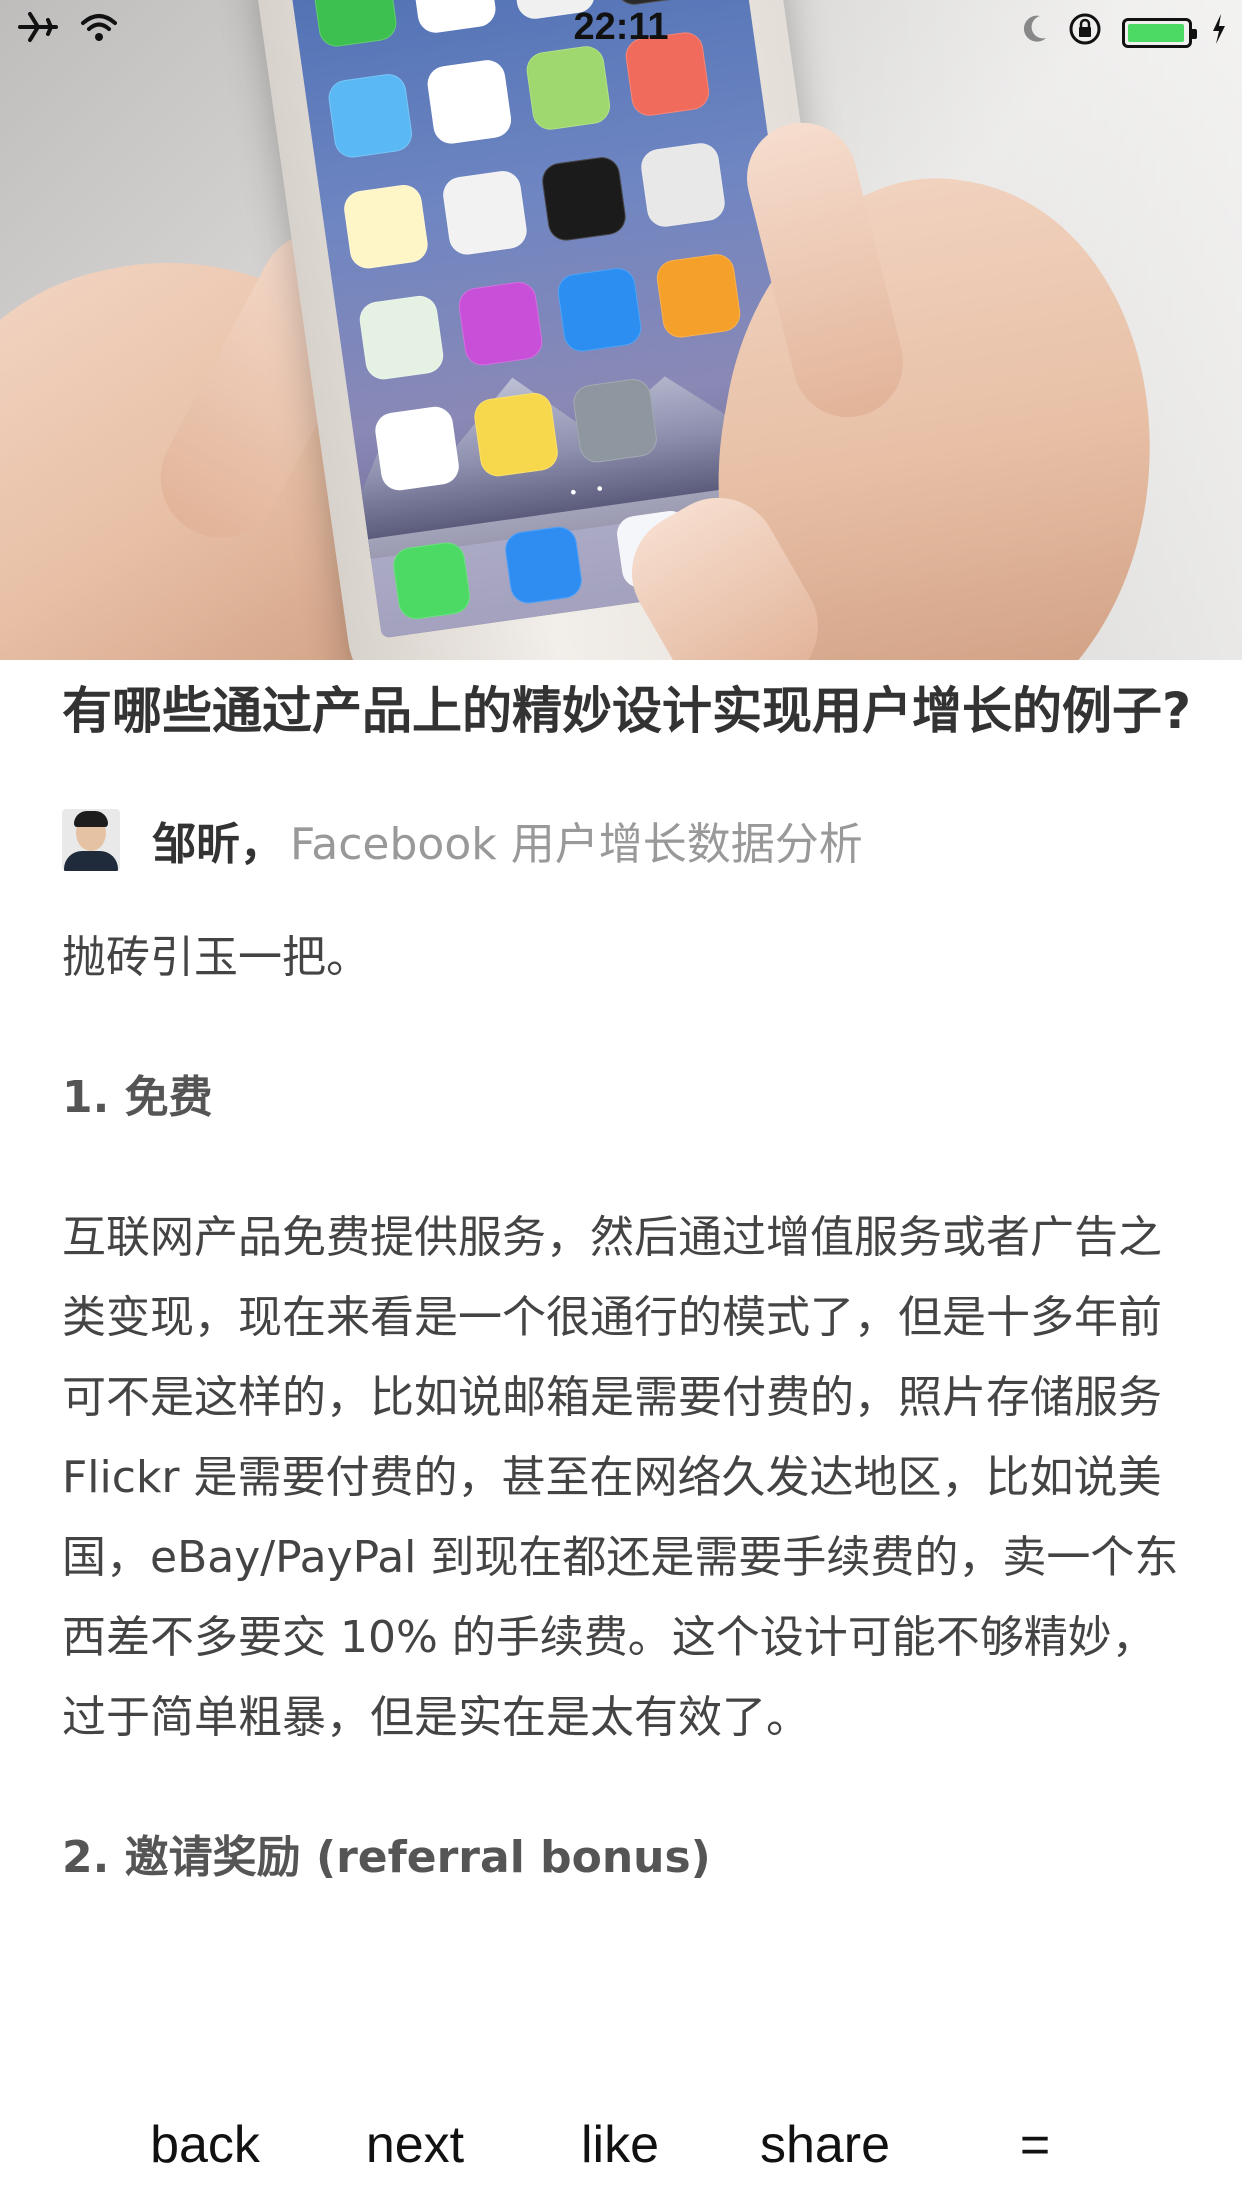 Image resolution: width=1242 pixels, height=2208 pixels. I want to click on author-row: 邹昕 ， Facebook 用户增长数据分析, so click(627, 840).